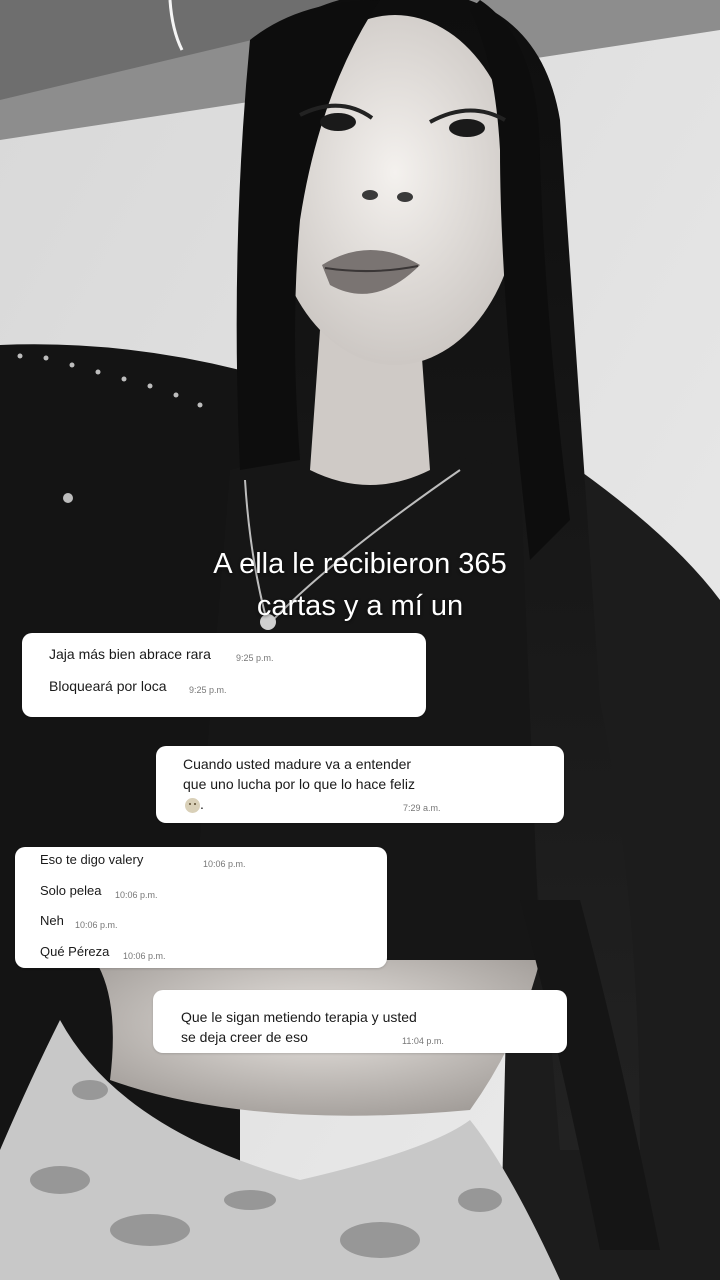 The height and width of the screenshot is (1280, 720). Describe the element at coordinates (130, 654) in the screenshot. I see `message-text: Jaja más bien abrace rara` at that location.